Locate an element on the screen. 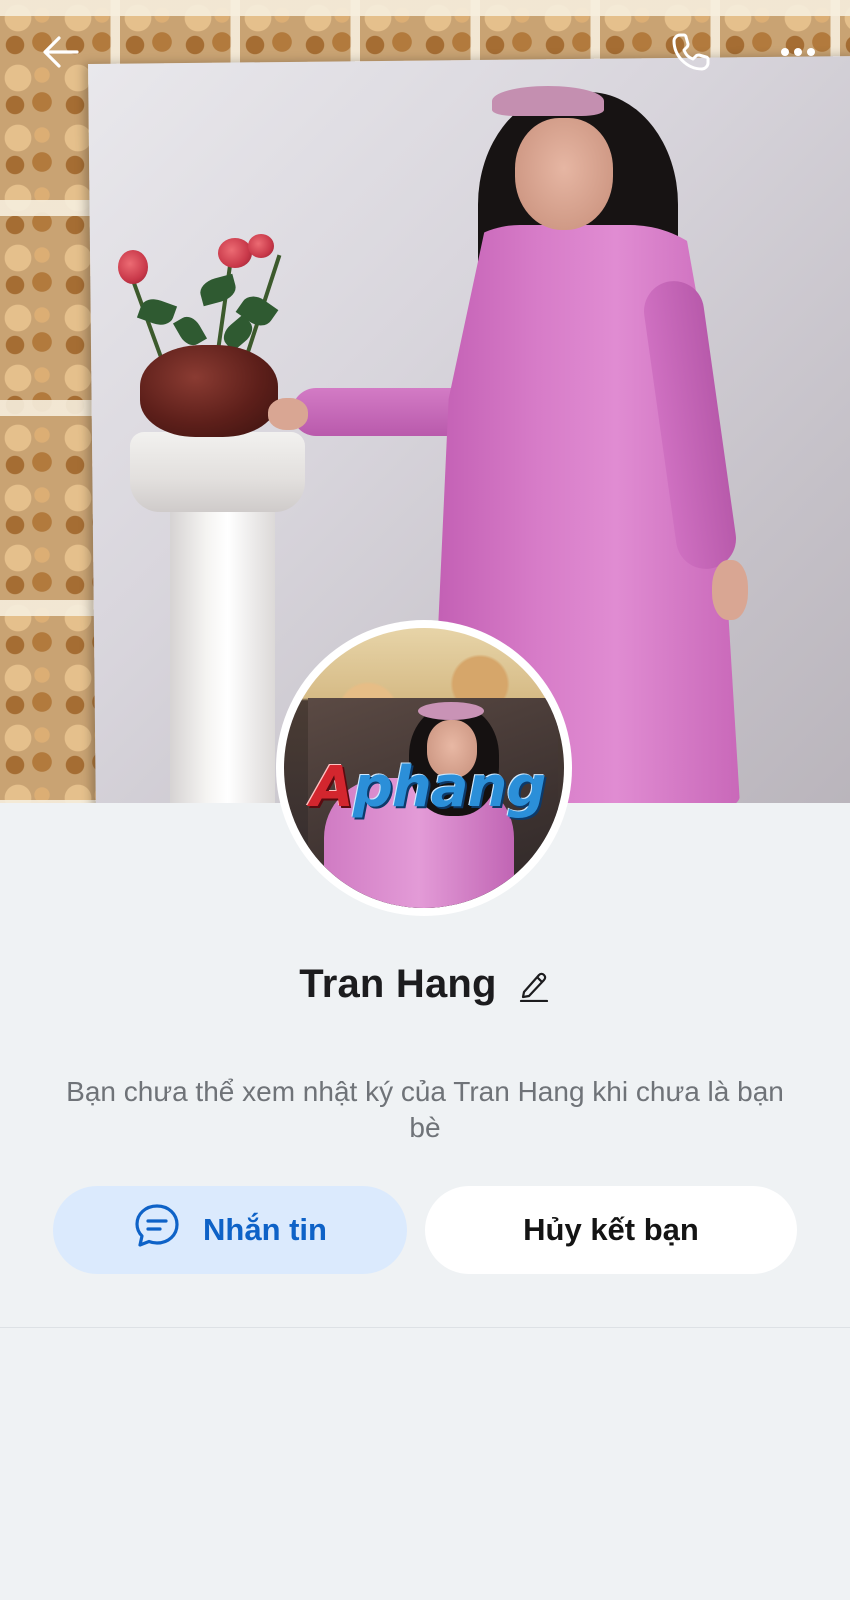 Image resolution: width=850 pixels, height=1600 pixels. arrow-left-icon is located at coordinates (61, 54).